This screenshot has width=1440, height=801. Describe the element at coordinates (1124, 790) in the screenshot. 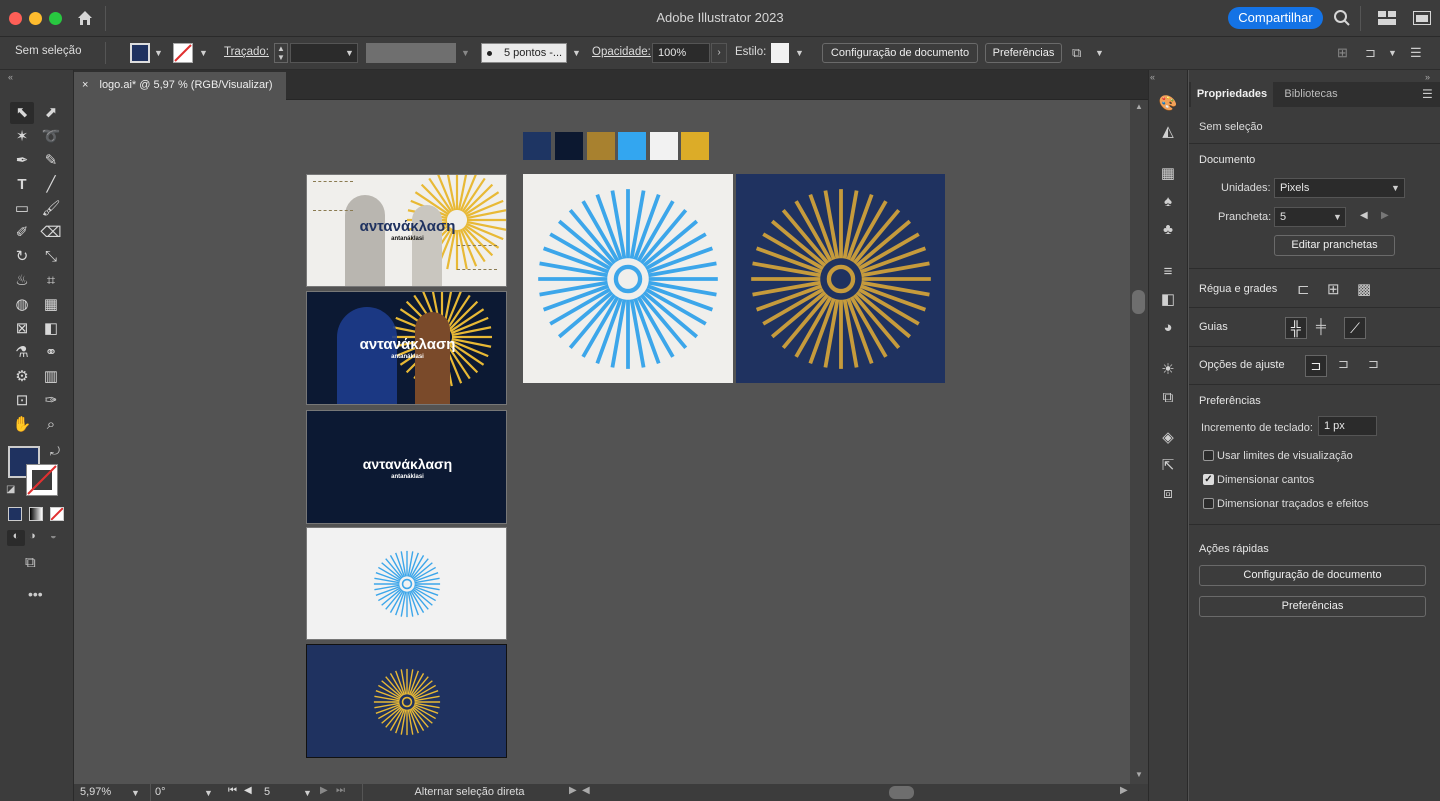

I see `scroll-right-icon: ▶` at that location.